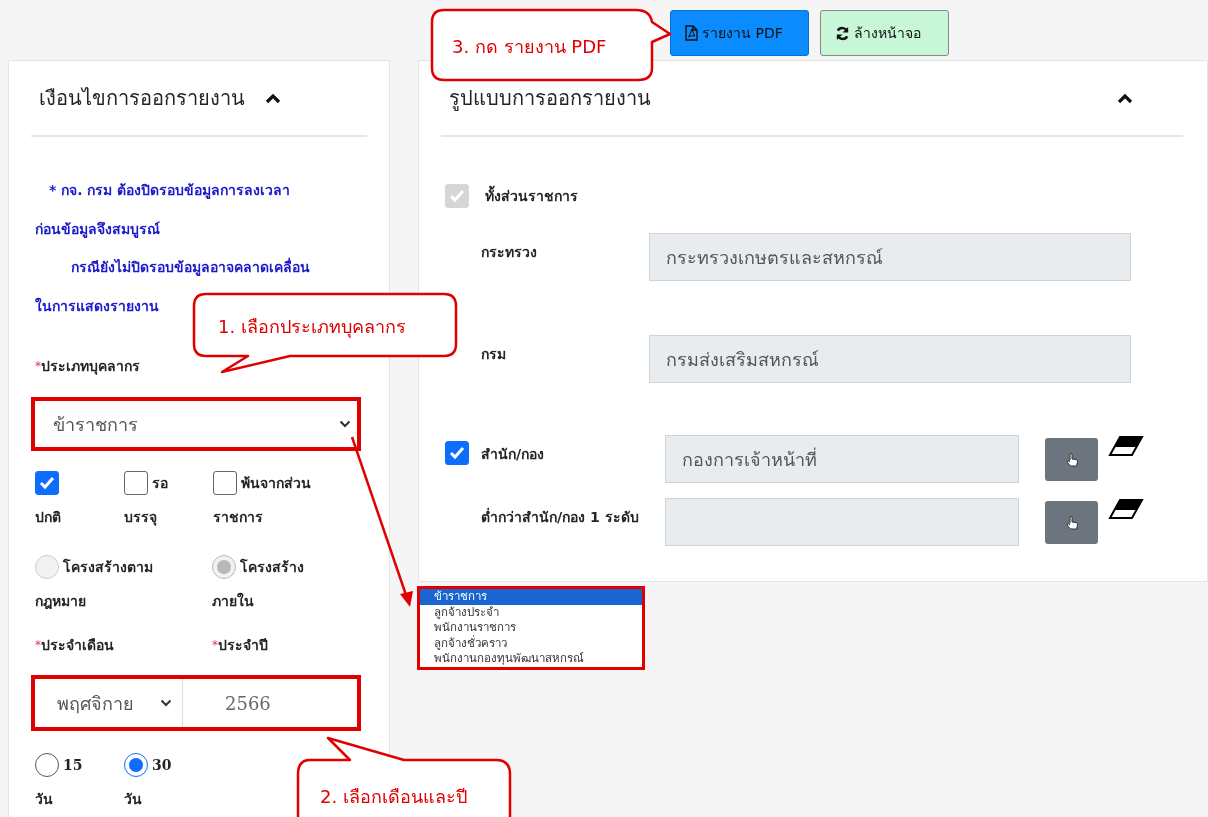 The image size is (1208, 817). Describe the element at coordinates (529, 47) in the screenshot. I see `callout-text: 3. กด รายงาน PDF` at that location.